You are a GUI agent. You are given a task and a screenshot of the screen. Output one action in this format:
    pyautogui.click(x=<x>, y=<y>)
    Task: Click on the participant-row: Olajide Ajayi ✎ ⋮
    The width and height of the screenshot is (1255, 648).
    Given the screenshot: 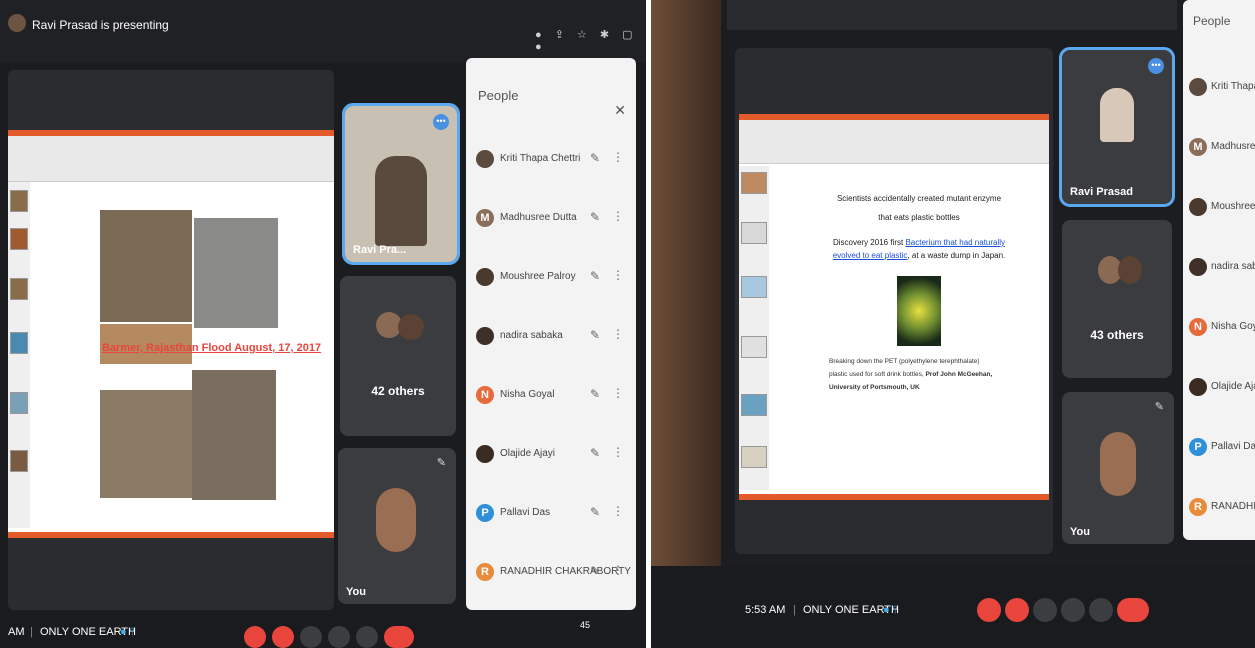 What is the action you would take?
    pyautogui.click(x=551, y=454)
    